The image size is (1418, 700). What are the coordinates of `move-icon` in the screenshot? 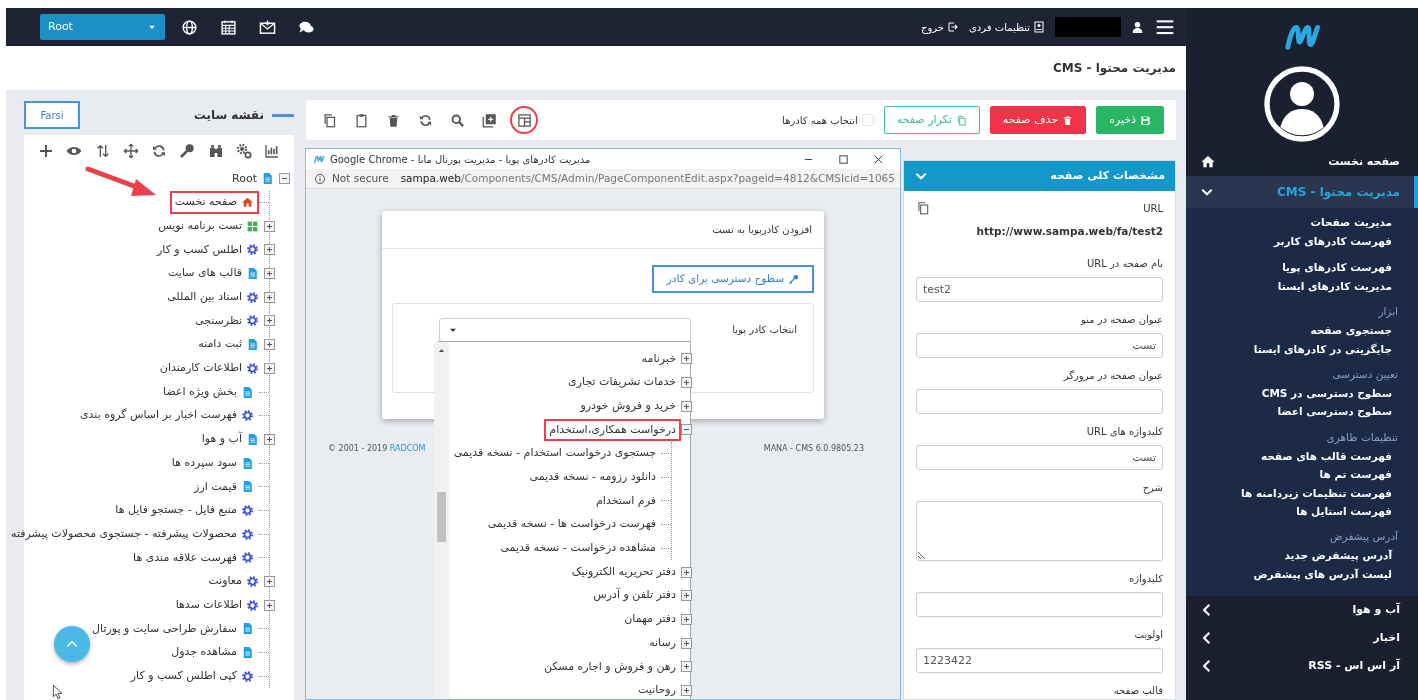 It's located at (130, 151).